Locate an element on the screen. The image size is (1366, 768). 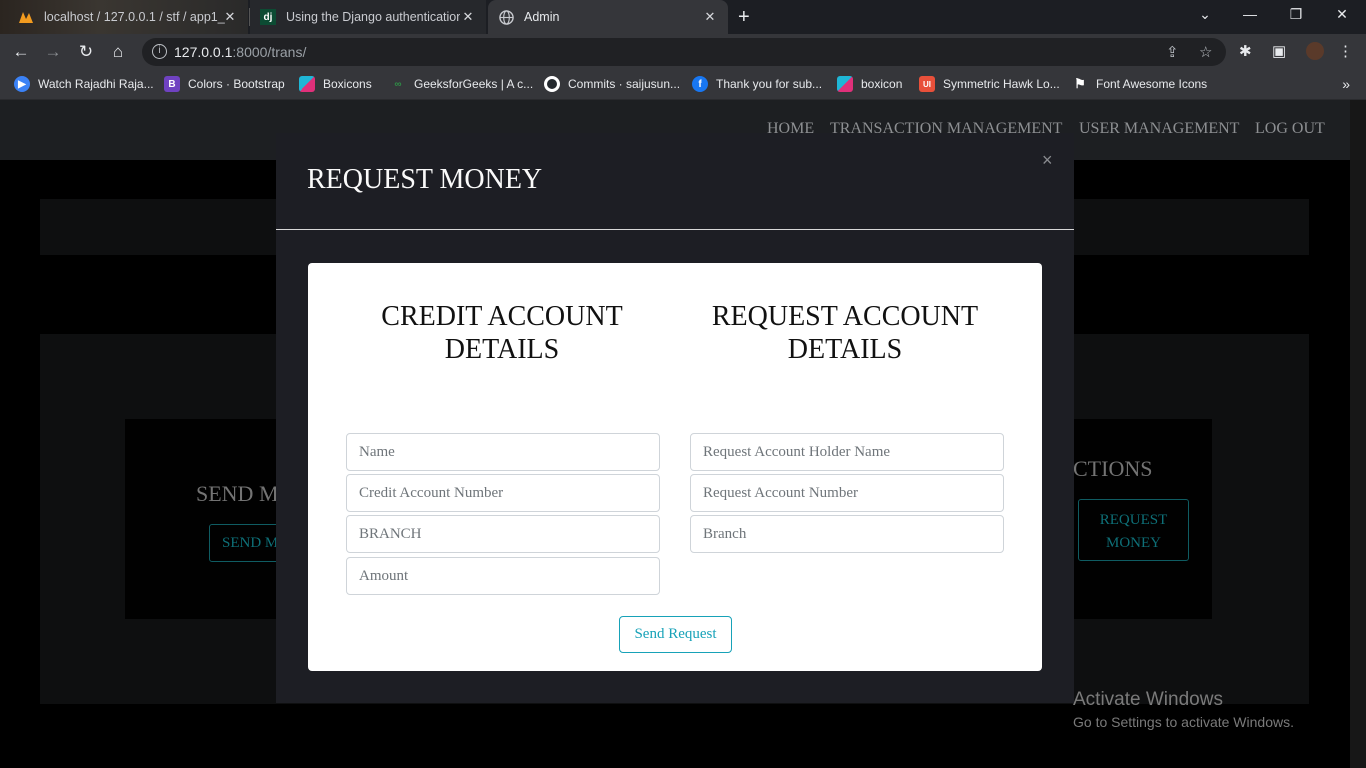
address-bar: i 127.0.0.1:8000/trans/ ⇪ ☆ is located at coordinates (684, 52).